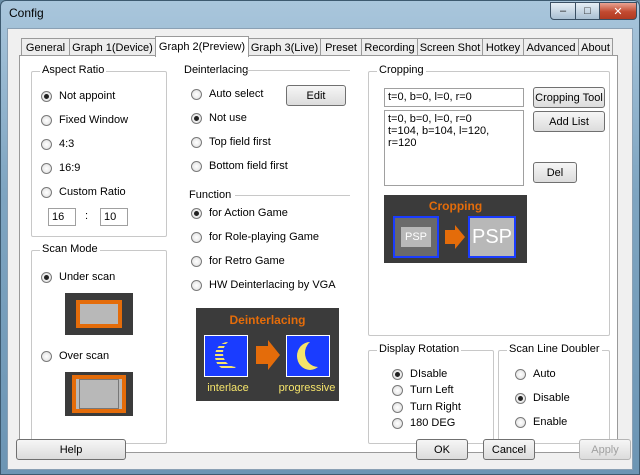 The image size is (640, 475). I want to click on radio-fixed-window: Fixed Window, so click(84, 120).